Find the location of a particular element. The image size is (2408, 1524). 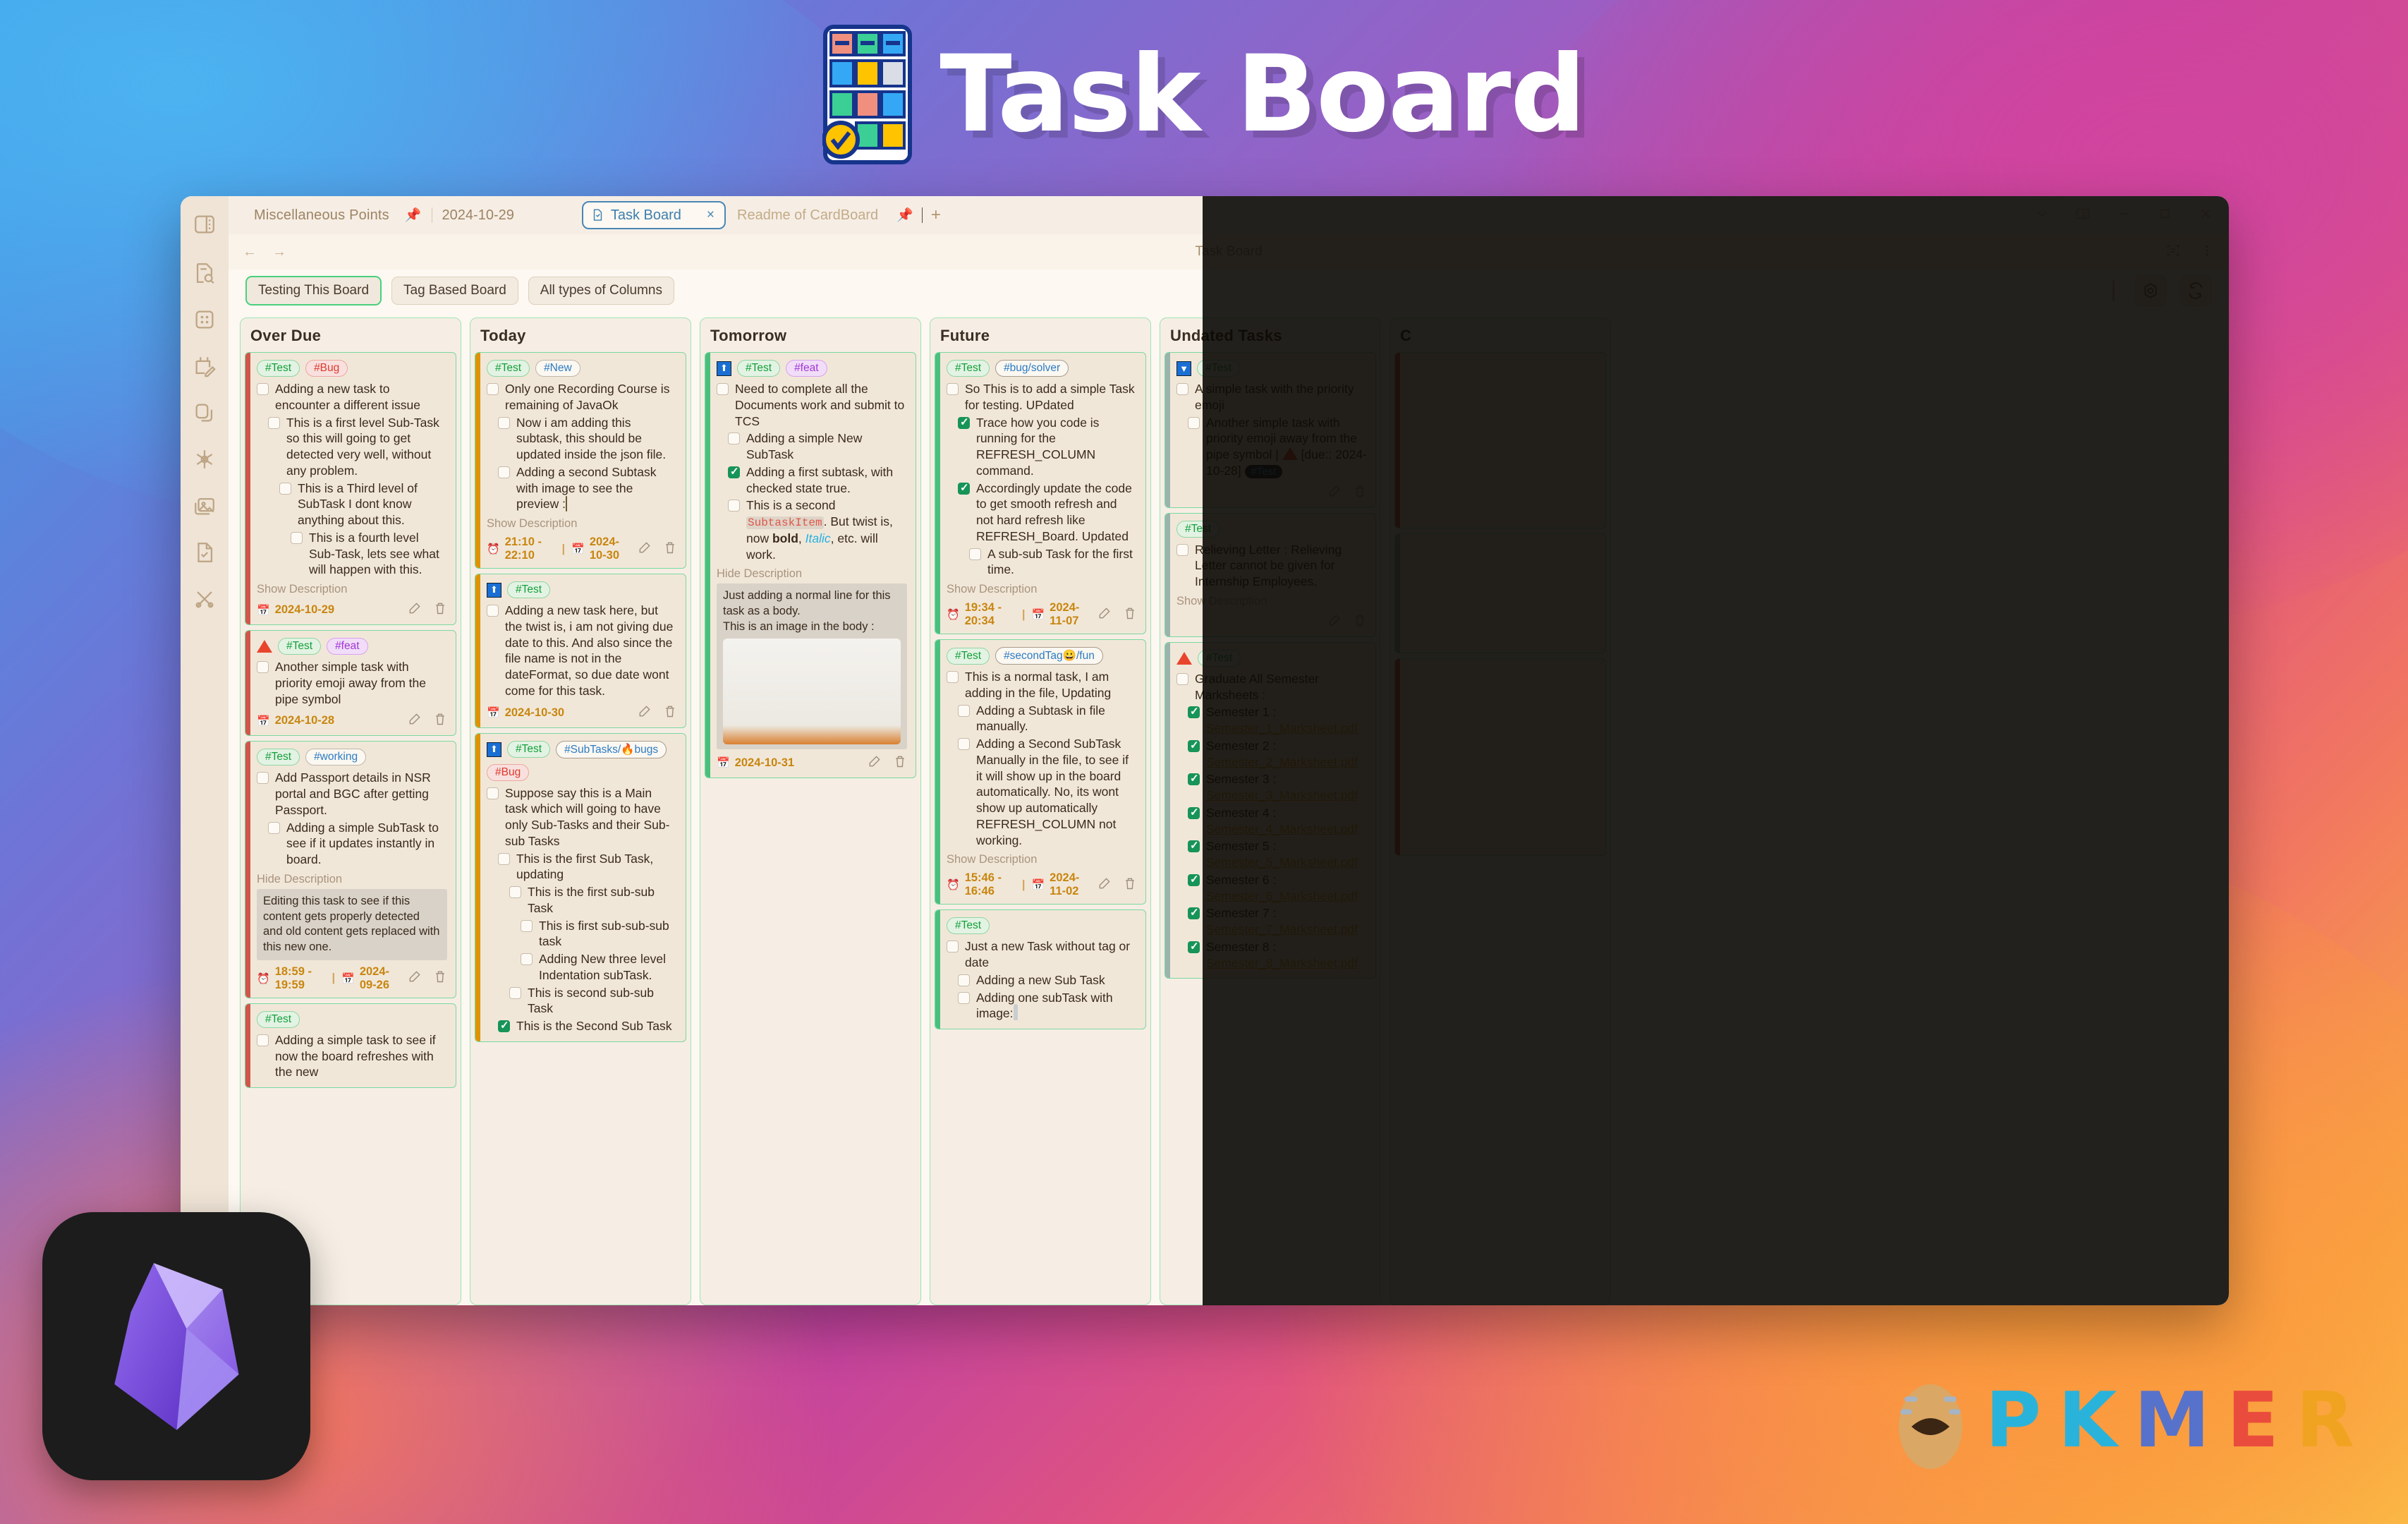

marksheet-link: Semester_7_Marksheet.pdf is located at coordinates (1282, 929).